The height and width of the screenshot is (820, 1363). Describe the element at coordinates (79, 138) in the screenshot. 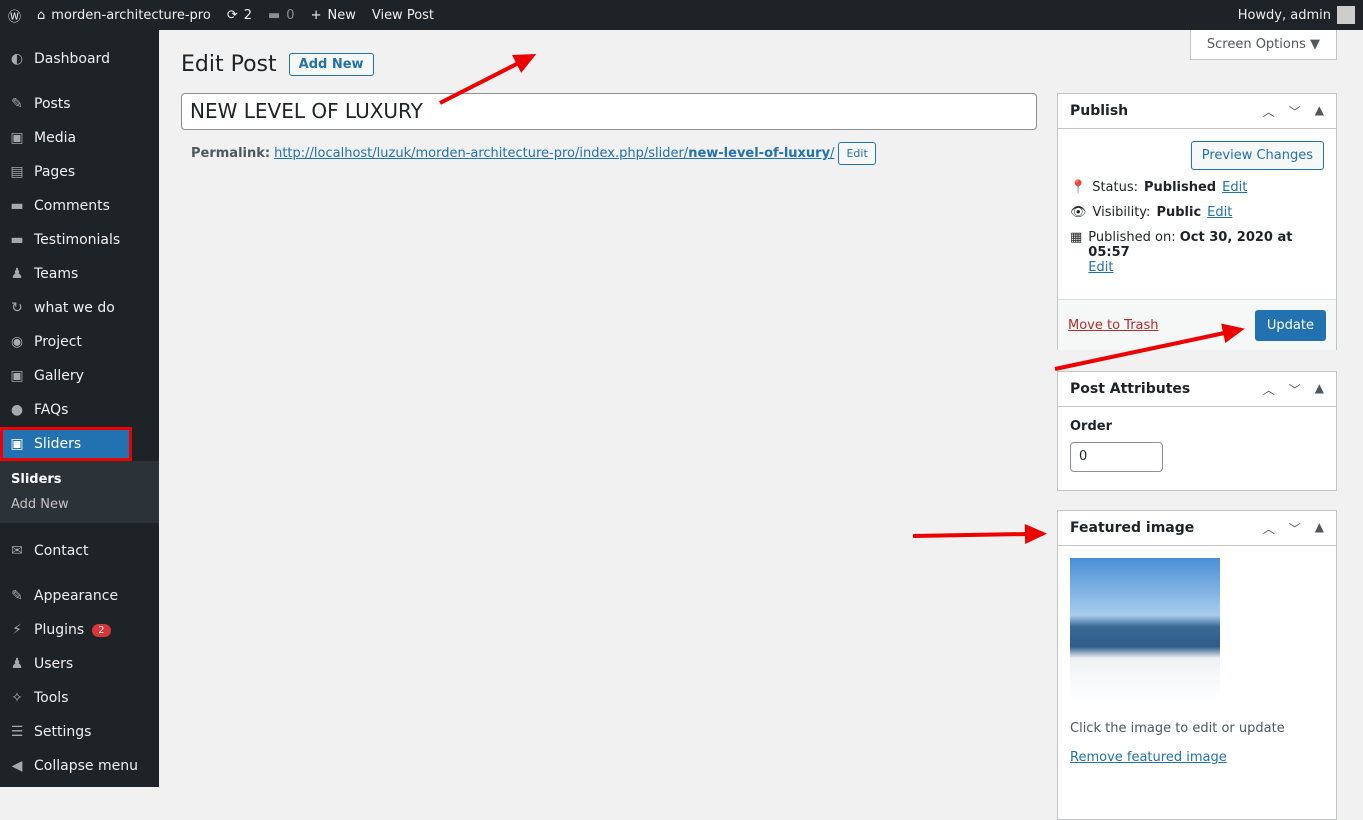

I see `sidebar-item-media: ▣ Media` at that location.